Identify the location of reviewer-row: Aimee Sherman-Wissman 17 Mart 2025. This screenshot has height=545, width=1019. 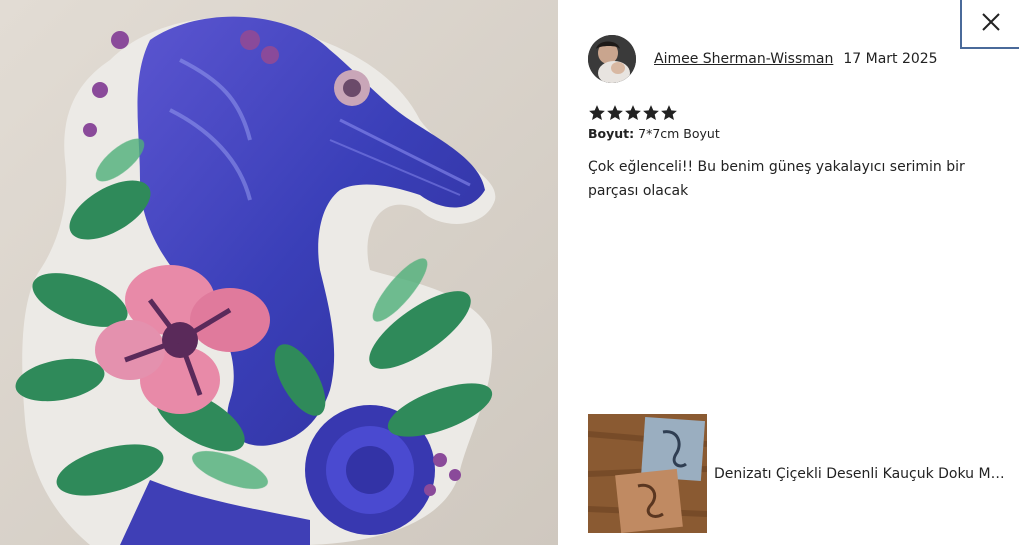
(798, 59).